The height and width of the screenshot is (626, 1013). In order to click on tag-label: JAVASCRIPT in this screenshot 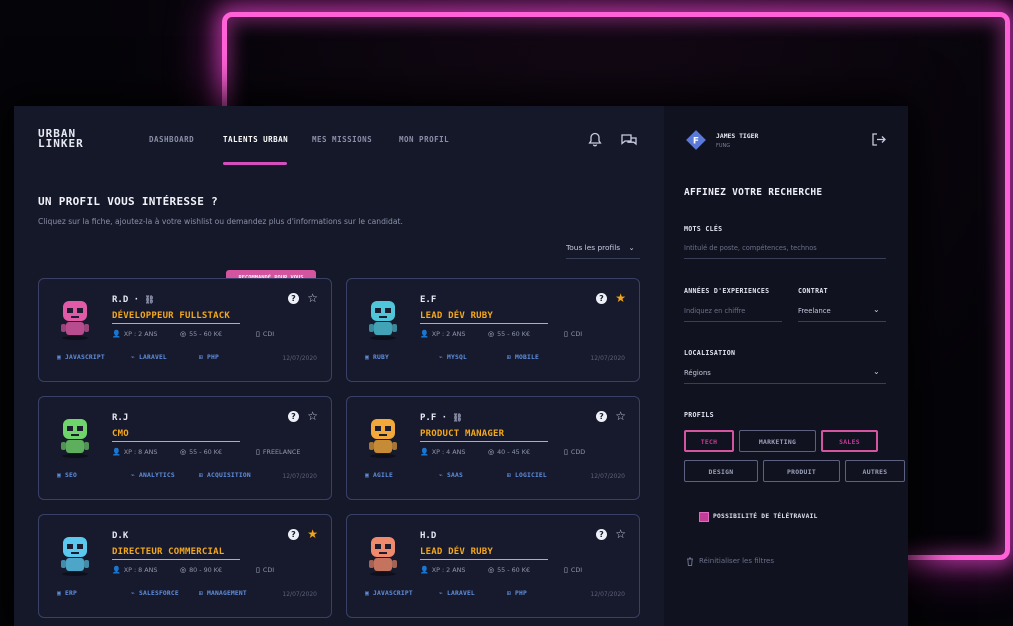, I will do `click(84, 357)`.